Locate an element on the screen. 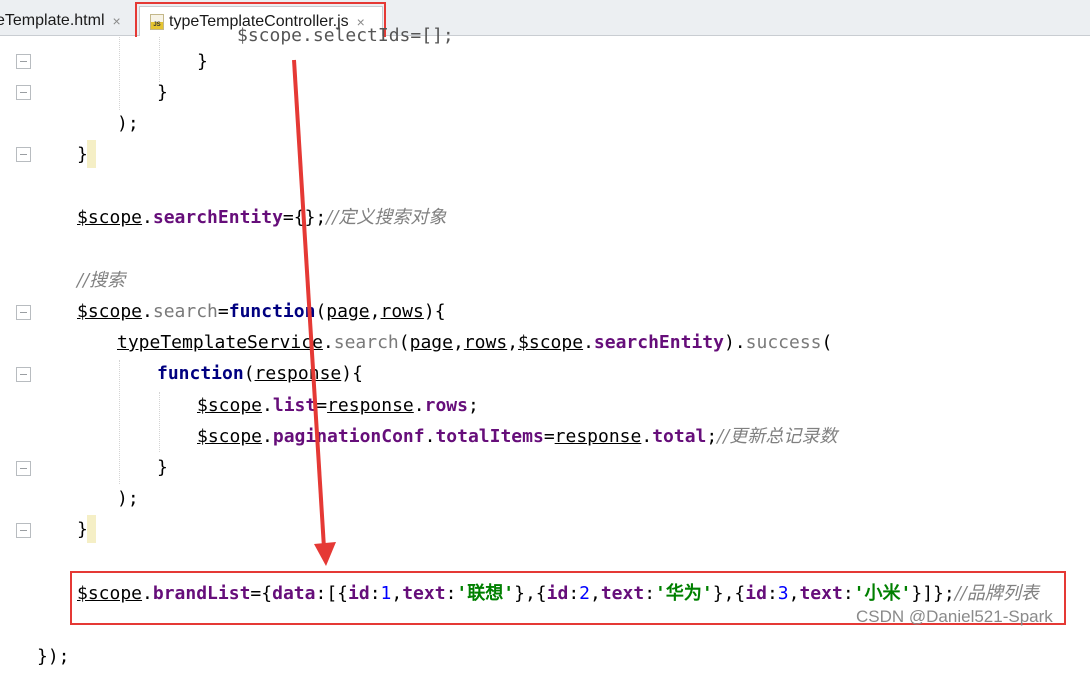 The height and width of the screenshot is (673, 1090). arrow-head is located at coordinates (325, 554).